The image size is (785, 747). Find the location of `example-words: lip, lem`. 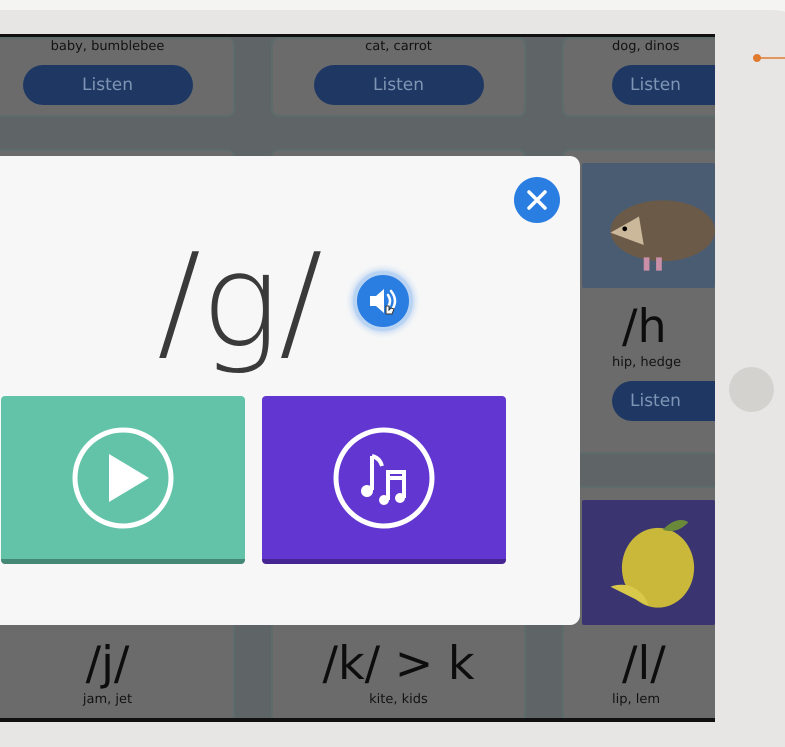

example-words: lip, lem is located at coordinates (636, 700).